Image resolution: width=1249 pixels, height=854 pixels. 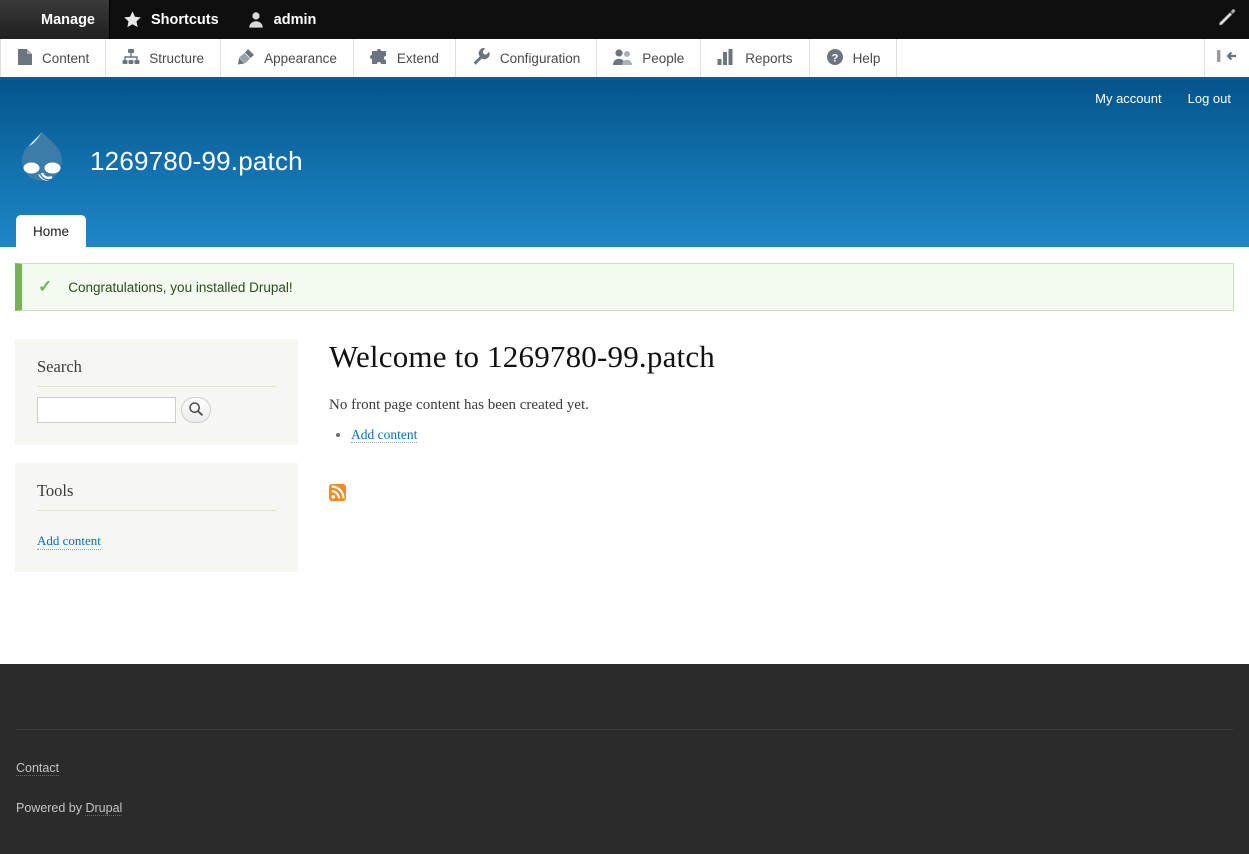 I want to click on menu-item-configuration: Configuration, so click(x=527, y=58).